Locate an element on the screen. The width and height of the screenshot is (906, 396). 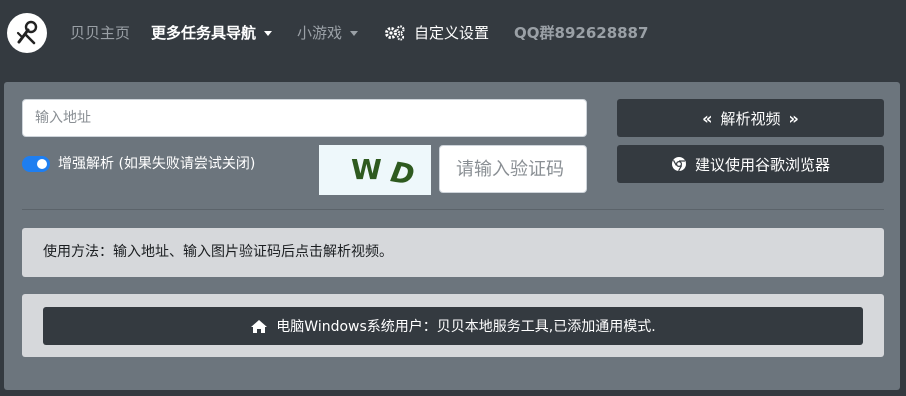
captcha-char: D is located at coordinates (402, 173).